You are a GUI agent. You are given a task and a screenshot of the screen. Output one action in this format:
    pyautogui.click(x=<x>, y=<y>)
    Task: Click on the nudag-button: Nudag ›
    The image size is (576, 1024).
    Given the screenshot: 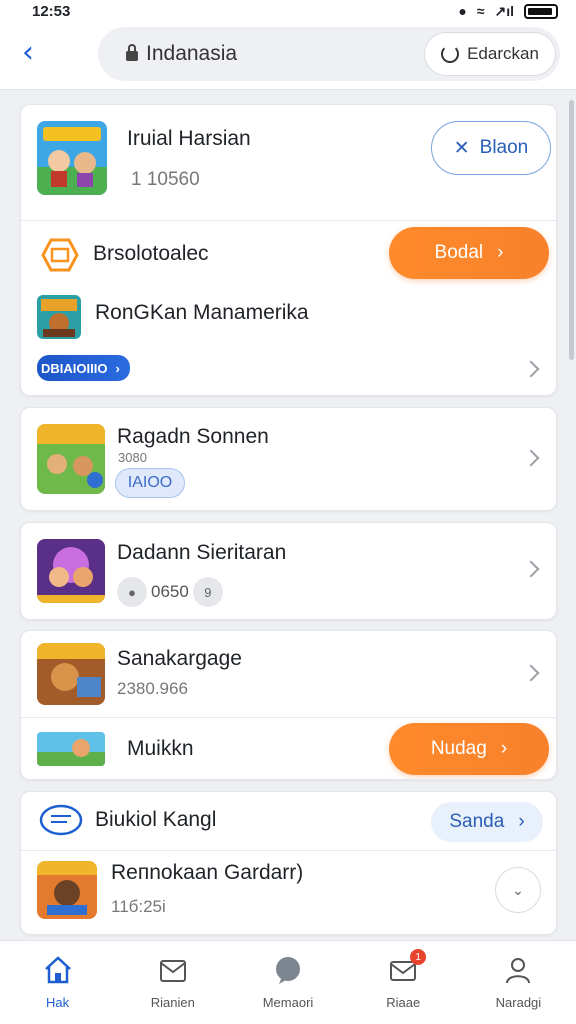 What is the action you would take?
    pyautogui.click(x=469, y=749)
    